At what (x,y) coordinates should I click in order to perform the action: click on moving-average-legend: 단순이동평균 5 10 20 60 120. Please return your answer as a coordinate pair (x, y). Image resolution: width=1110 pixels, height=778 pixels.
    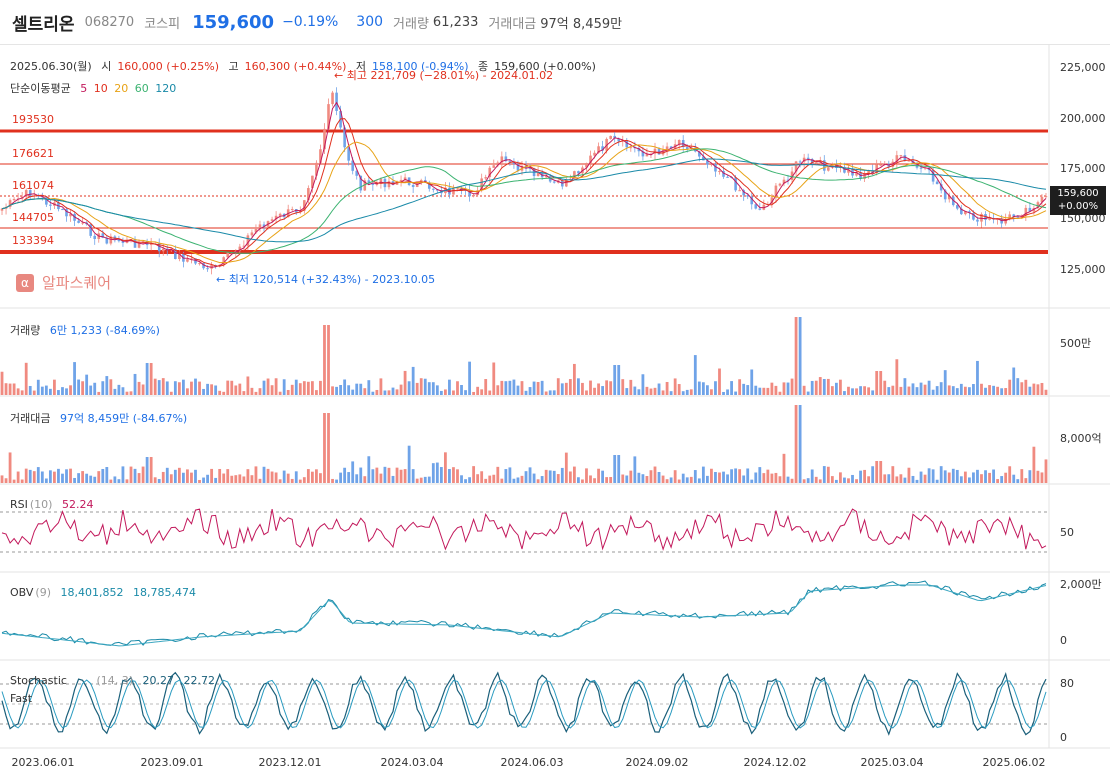
    Looking at the image, I should click on (94, 88).